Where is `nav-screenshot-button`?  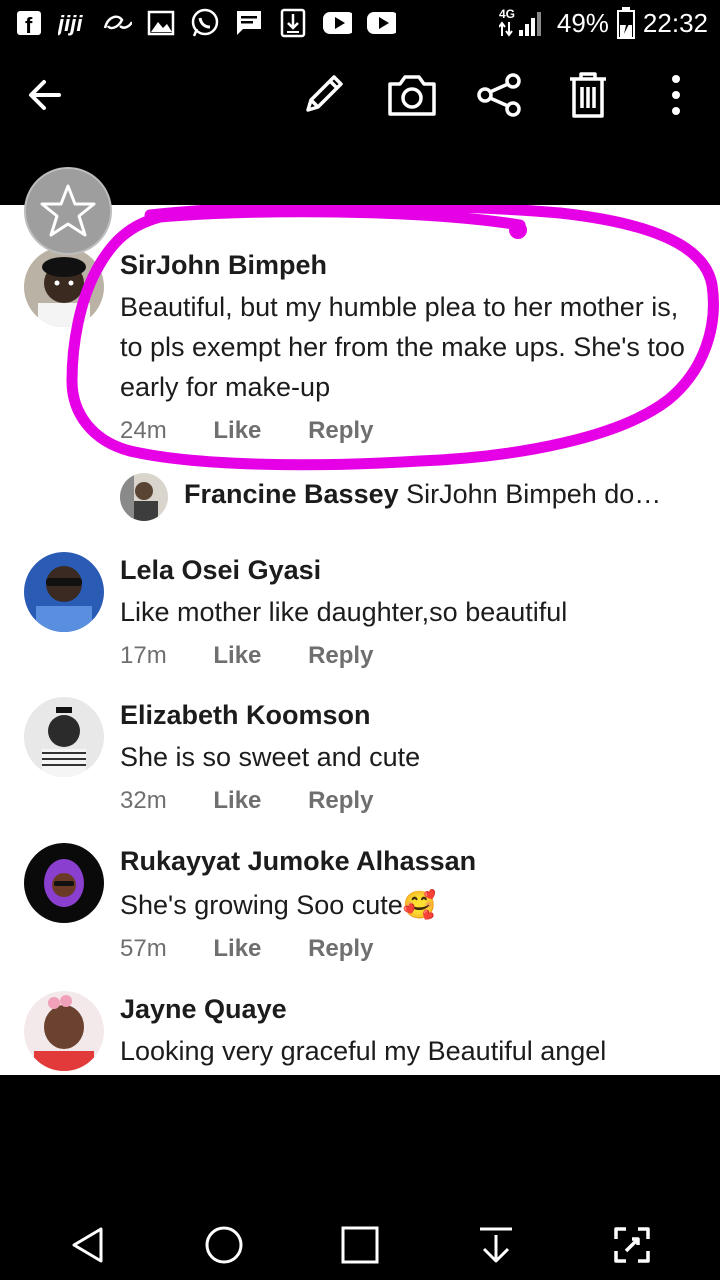
nav-screenshot-button is located at coordinates (632, 1245).